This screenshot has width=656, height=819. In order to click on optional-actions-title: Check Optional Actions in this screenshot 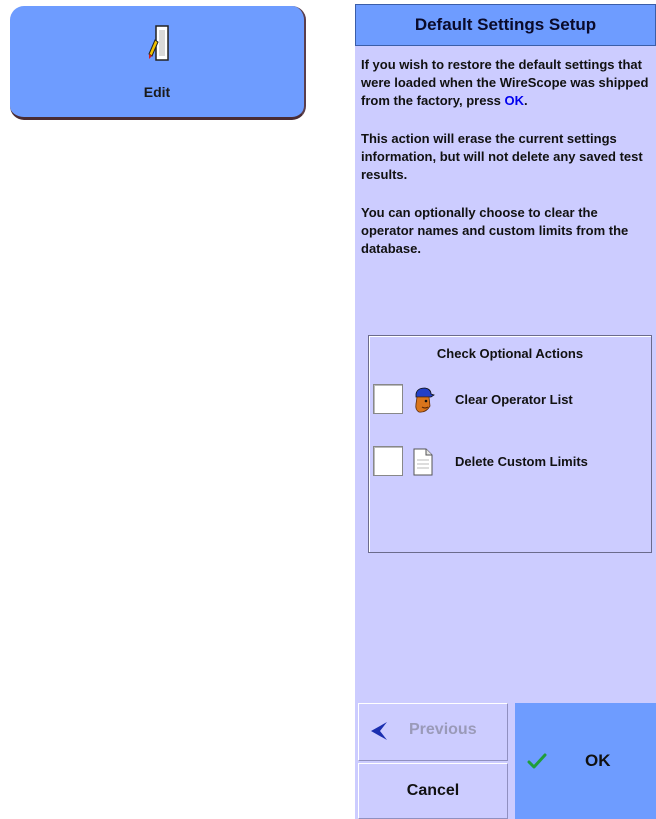, I will do `click(510, 353)`.